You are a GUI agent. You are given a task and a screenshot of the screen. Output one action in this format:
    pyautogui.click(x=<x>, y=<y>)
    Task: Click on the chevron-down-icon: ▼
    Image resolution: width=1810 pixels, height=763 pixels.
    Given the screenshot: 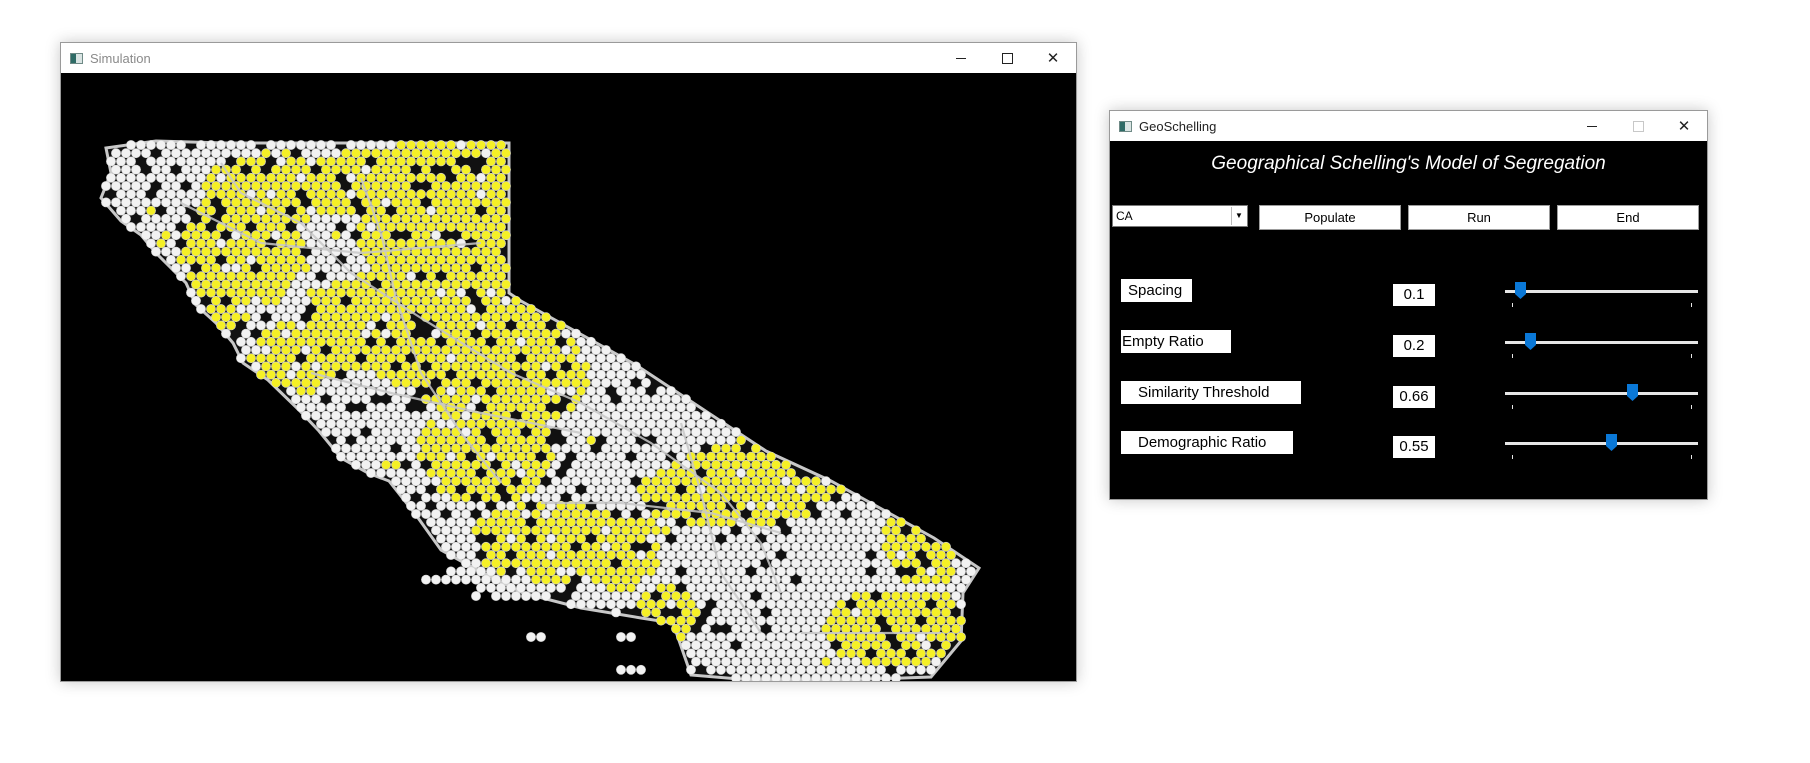 What is the action you would take?
    pyautogui.click(x=1238, y=216)
    